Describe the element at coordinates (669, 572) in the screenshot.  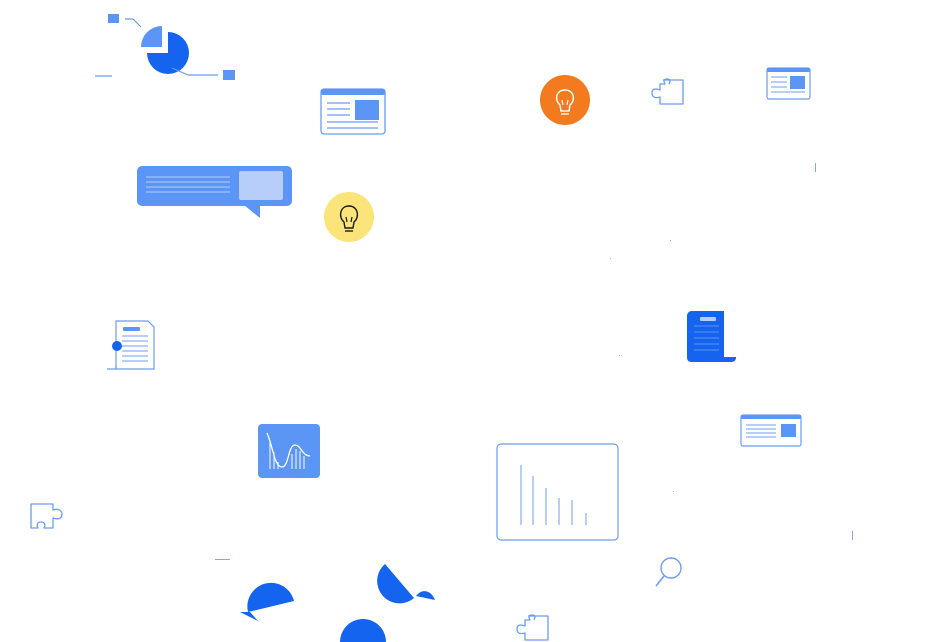
I see `magnifier-icon` at that location.